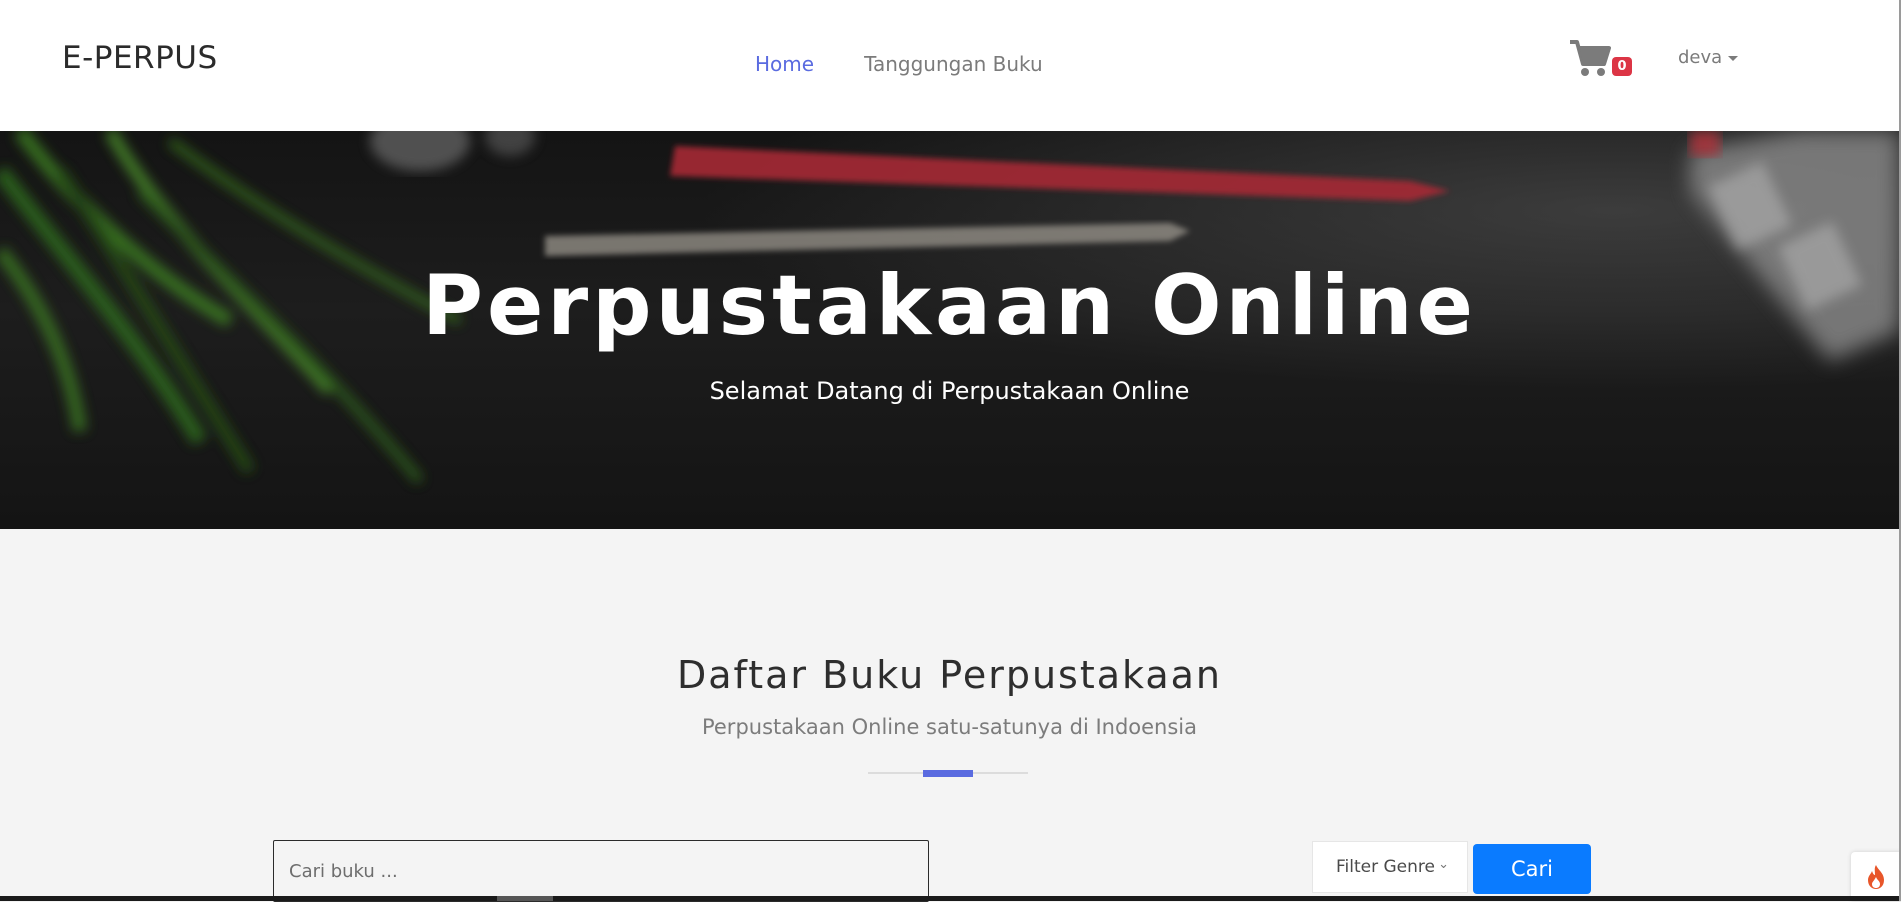 This screenshot has height=902, width=1901. Describe the element at coordinates (1443, 864) in the screenshot. I see `chevron-down-icon: ⌄` at that location.